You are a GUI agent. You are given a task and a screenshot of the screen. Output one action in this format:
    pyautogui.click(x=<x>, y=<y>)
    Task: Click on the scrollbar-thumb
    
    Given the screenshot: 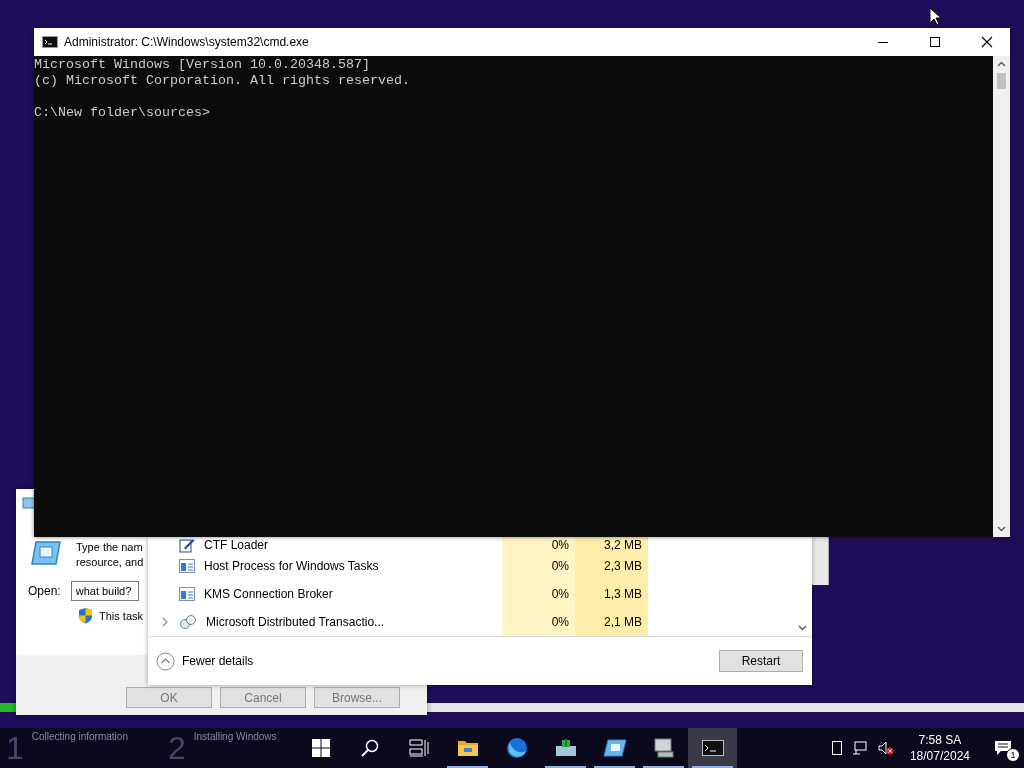 What is the action you would take?
    pyautogui.click(x=1001, y=81)
    